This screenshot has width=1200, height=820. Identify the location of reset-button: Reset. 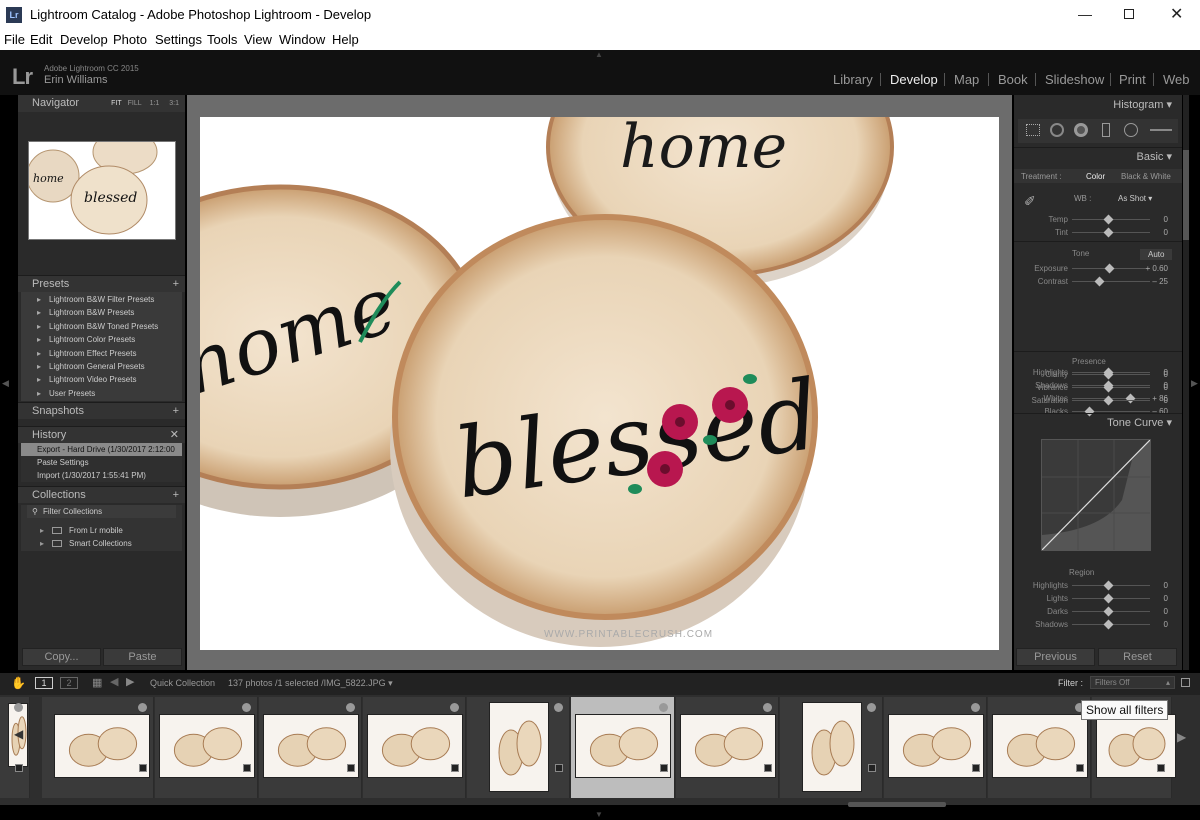
(1137, 657).